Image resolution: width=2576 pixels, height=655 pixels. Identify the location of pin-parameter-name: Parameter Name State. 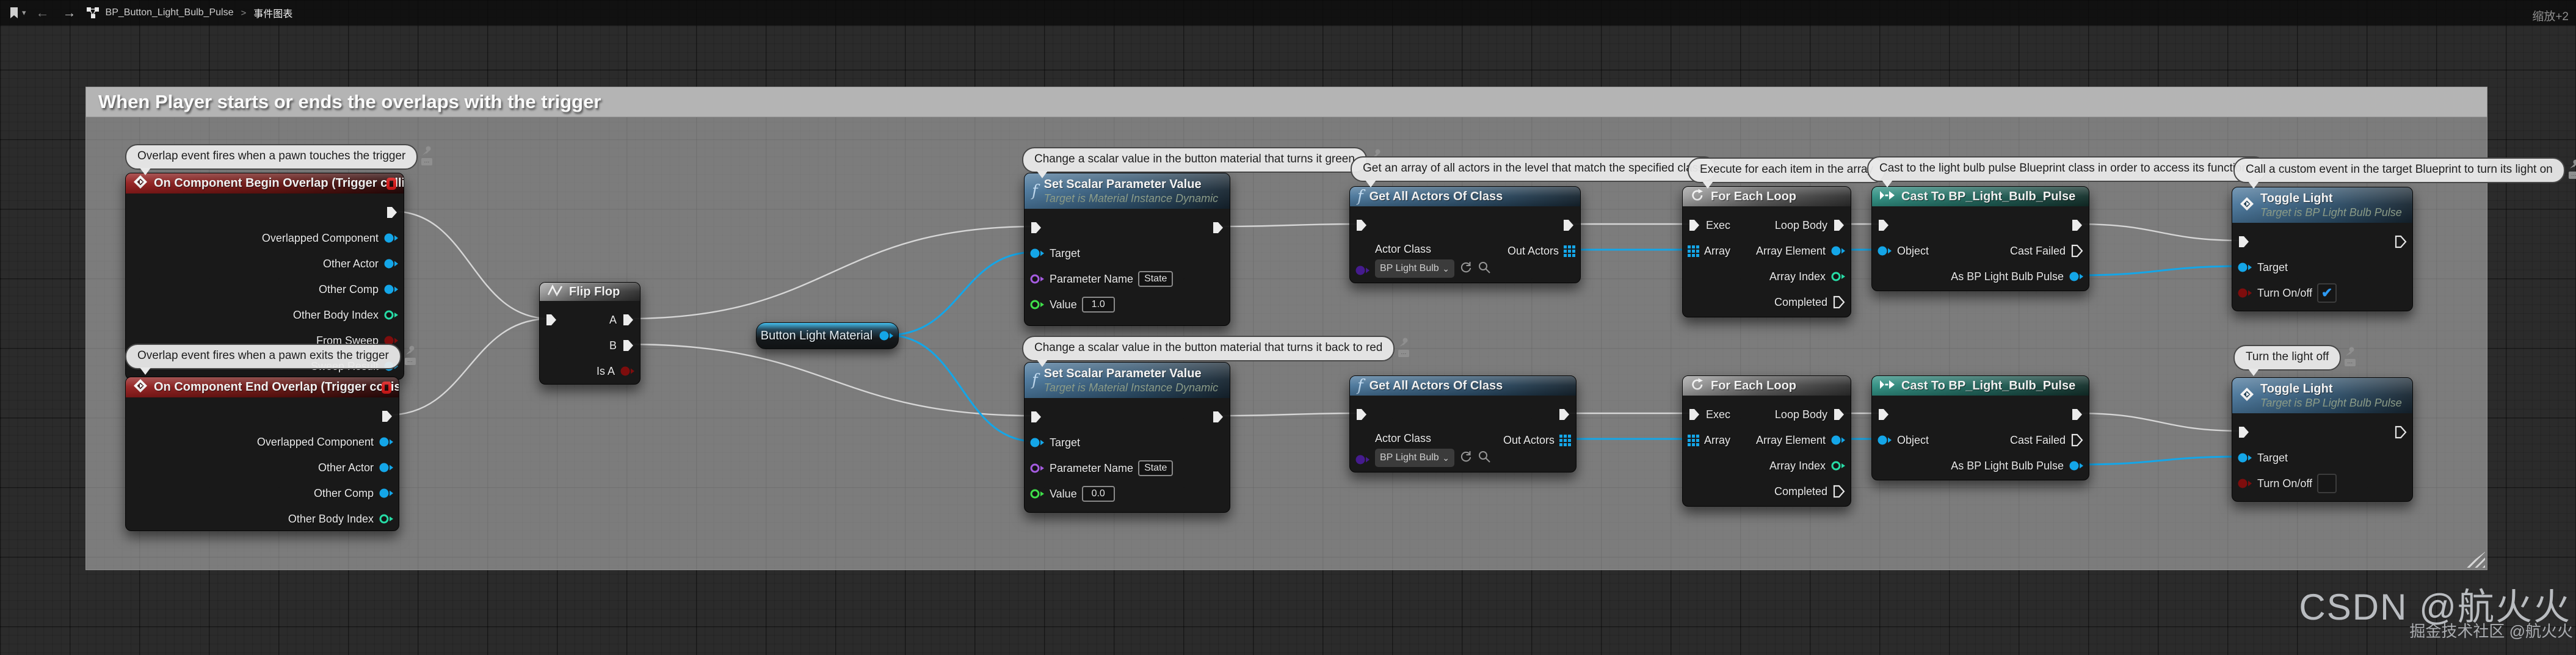
(1101, 279).